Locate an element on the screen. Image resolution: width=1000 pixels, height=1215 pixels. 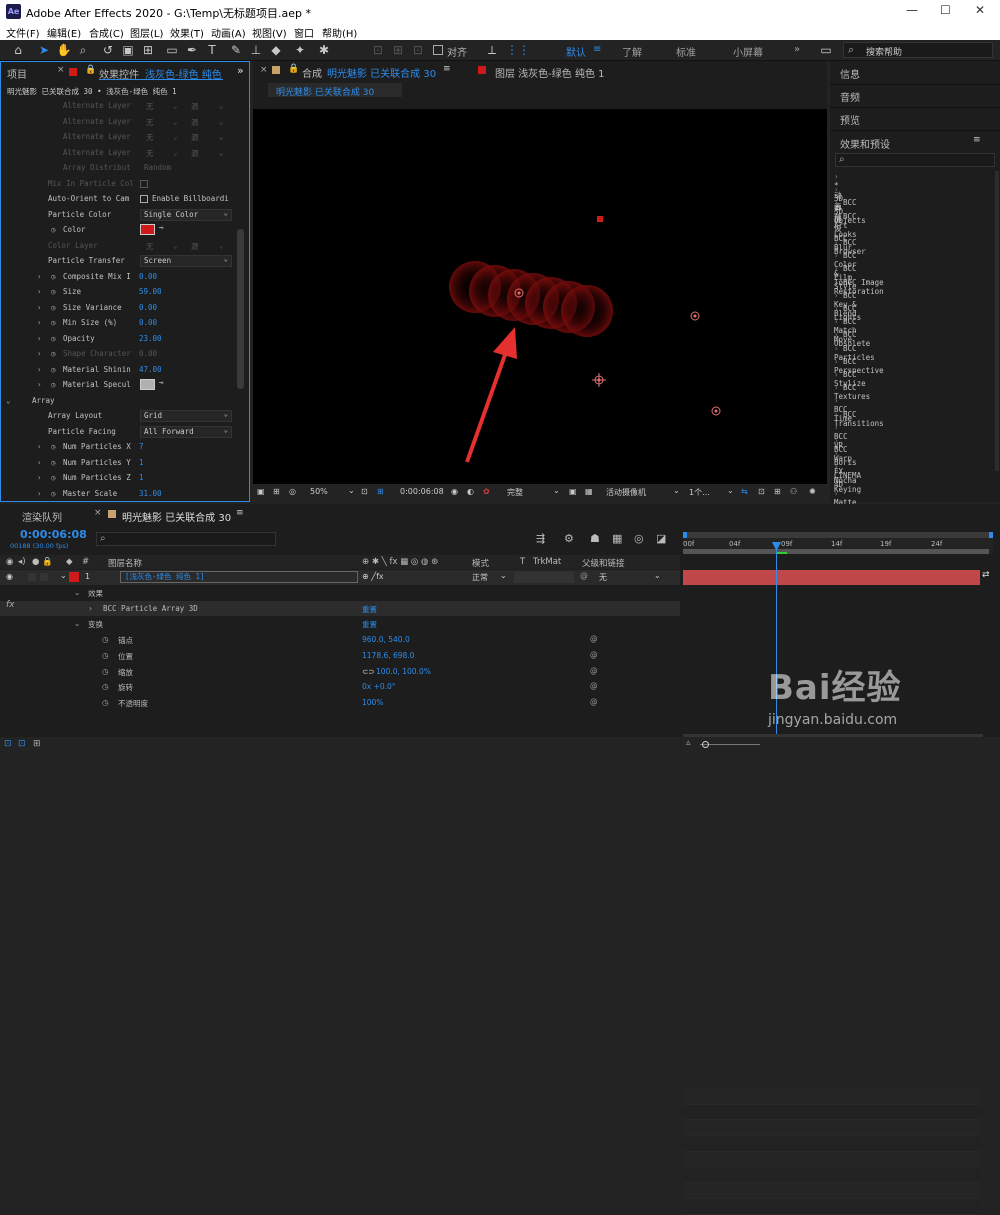
parent-dropdown: 无 is located at coordinates (603, 577).